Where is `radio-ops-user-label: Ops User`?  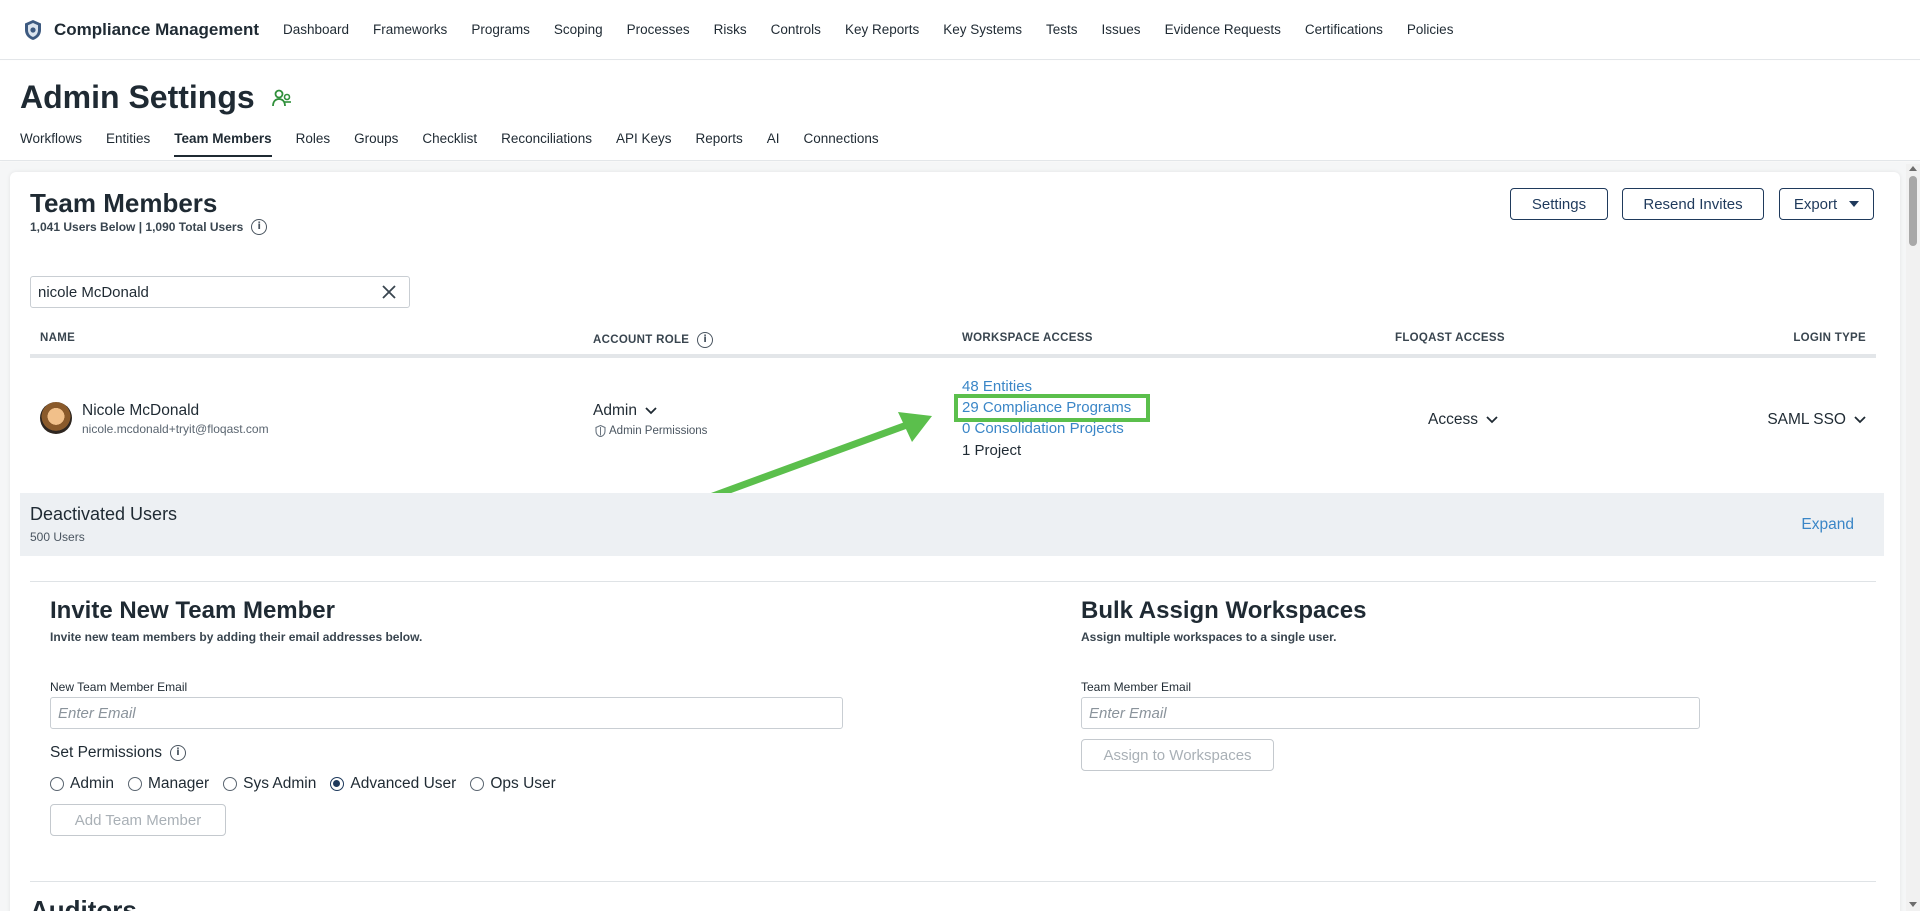 radio-ops-user-label: Ops User is located at coordinates (523, 783).